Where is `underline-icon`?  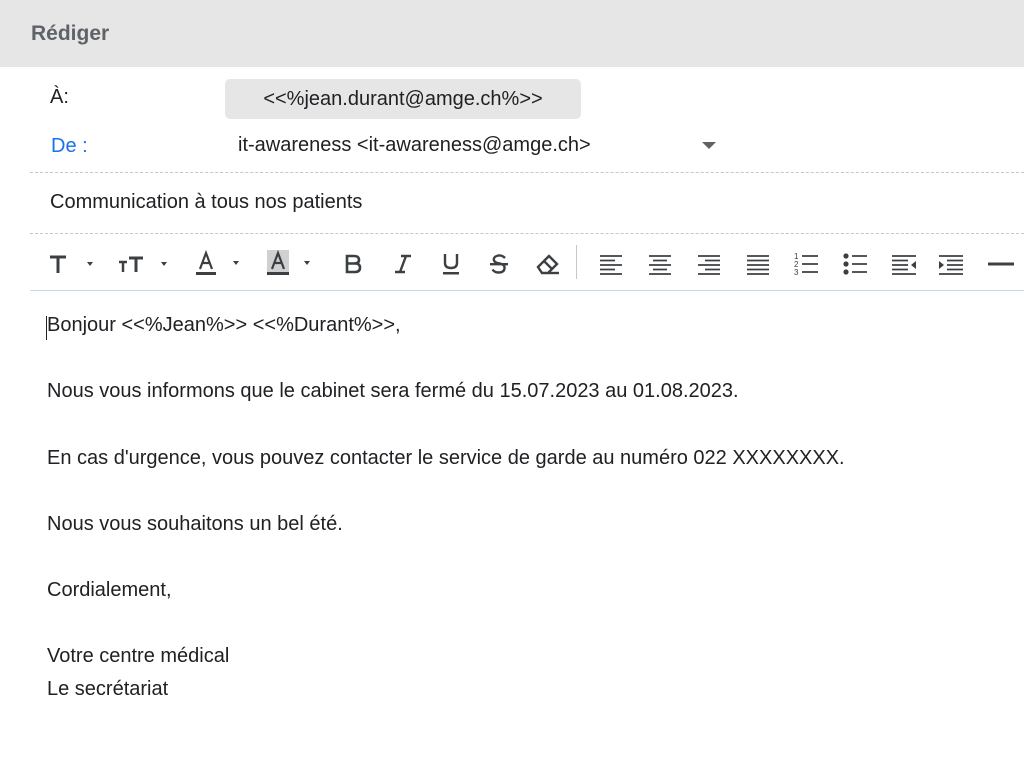
underline-icon is located at coordinates (451, 264).